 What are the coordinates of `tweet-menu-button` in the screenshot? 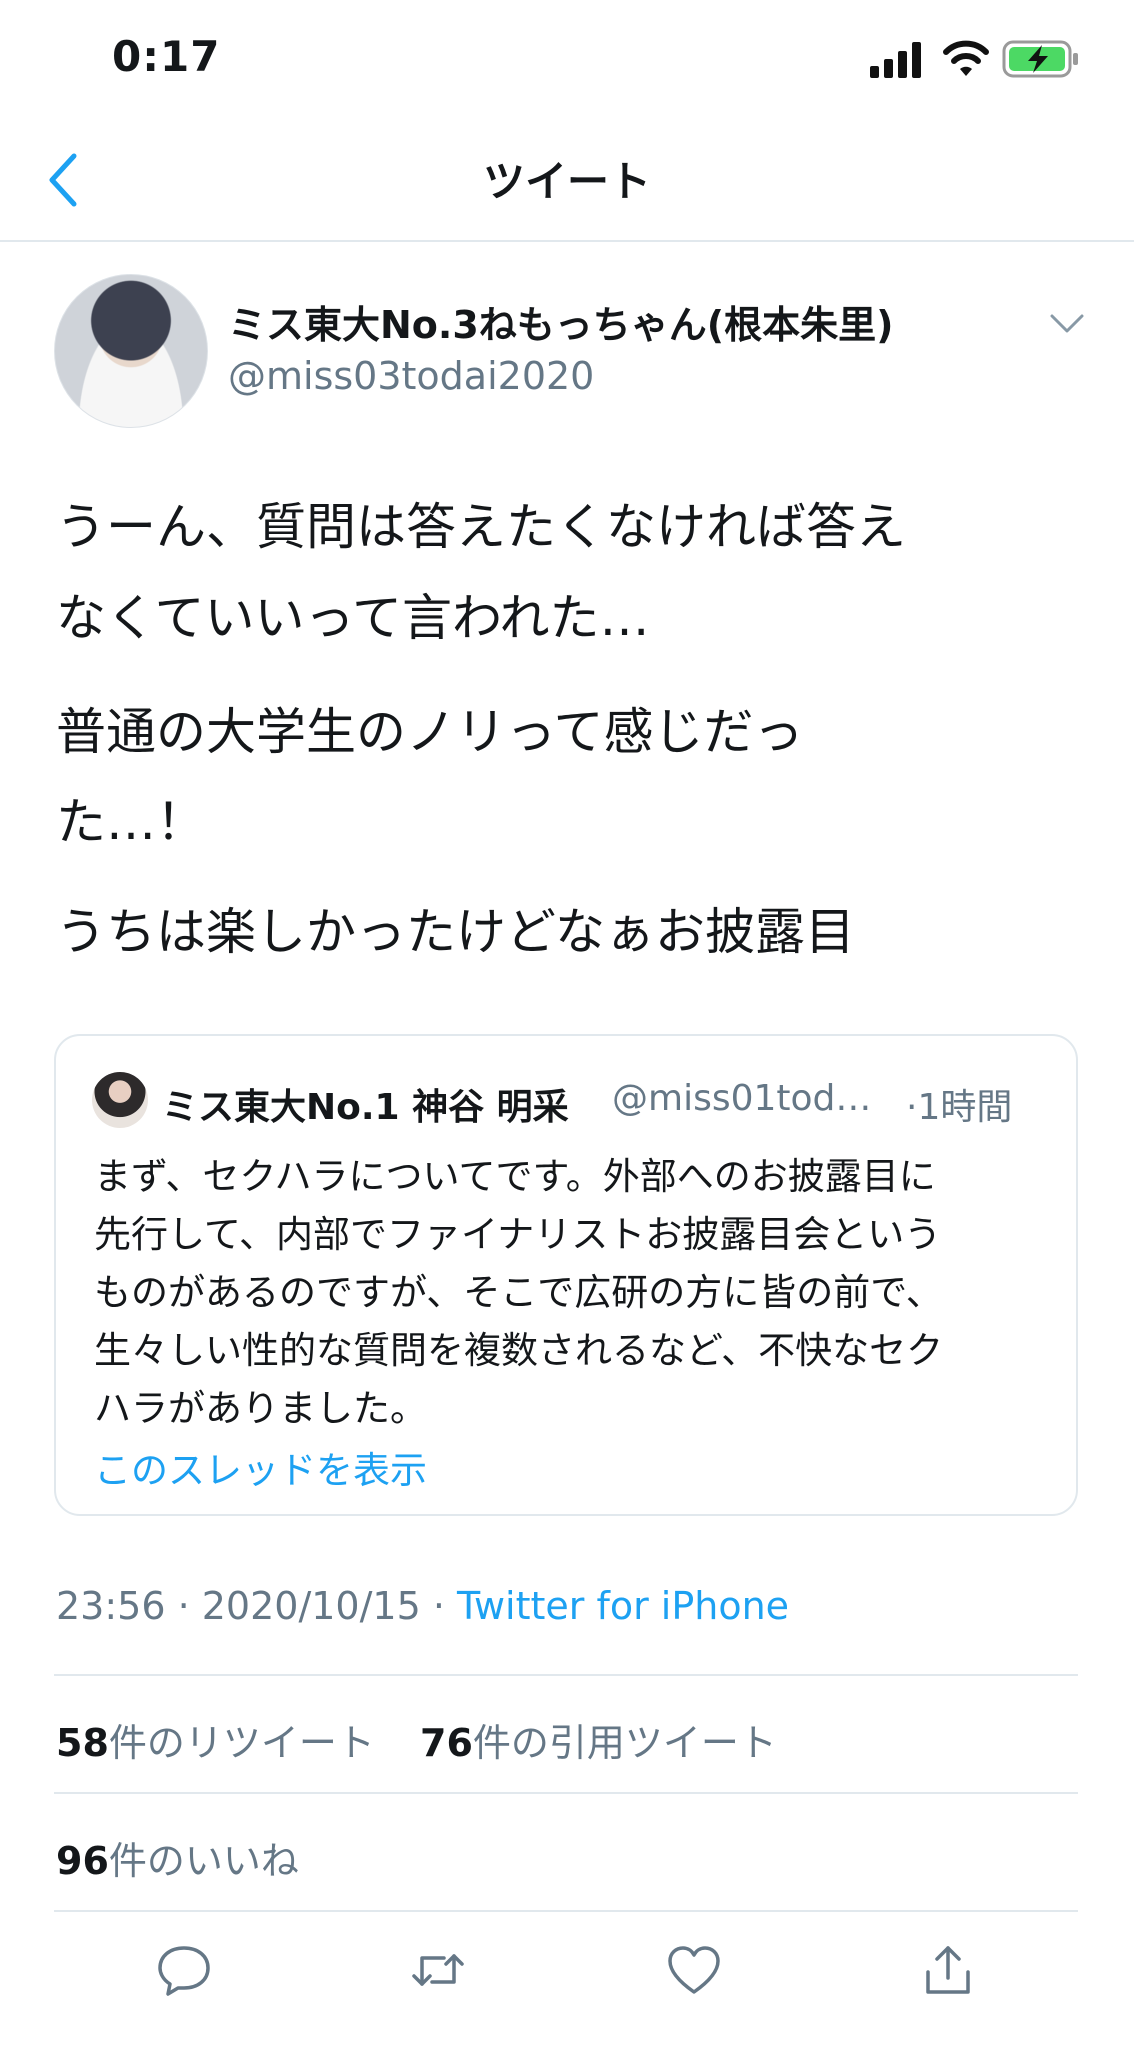 It's located at (1067, 324).